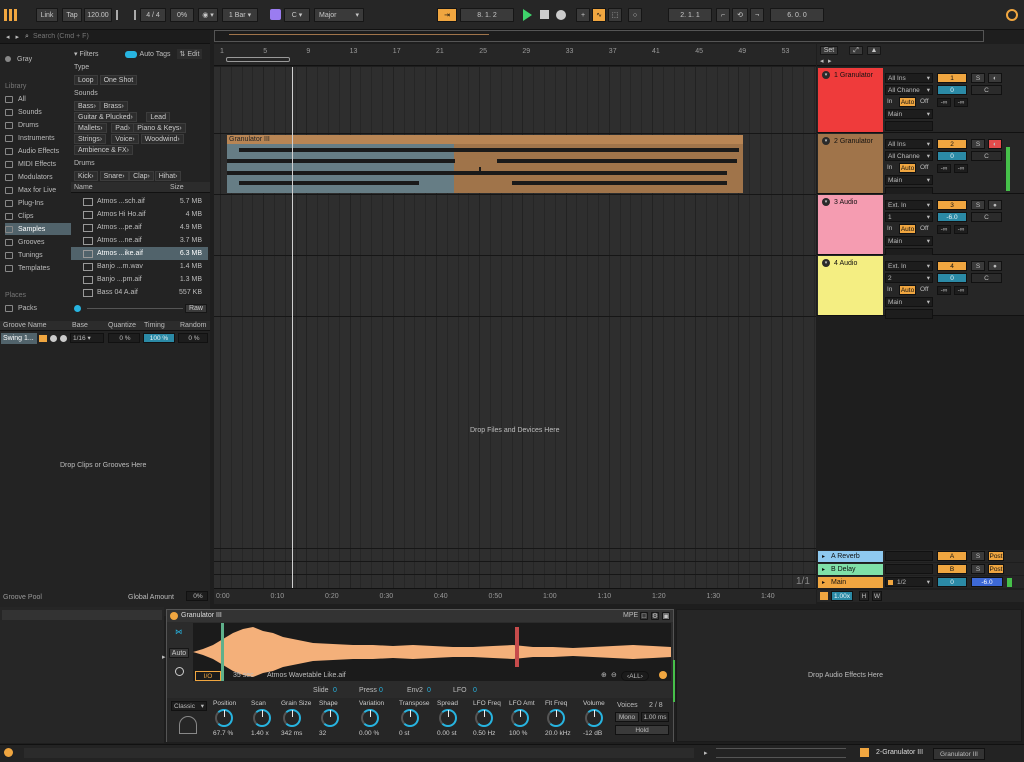  I want to click on io-button: I/O, so click(208, 676).